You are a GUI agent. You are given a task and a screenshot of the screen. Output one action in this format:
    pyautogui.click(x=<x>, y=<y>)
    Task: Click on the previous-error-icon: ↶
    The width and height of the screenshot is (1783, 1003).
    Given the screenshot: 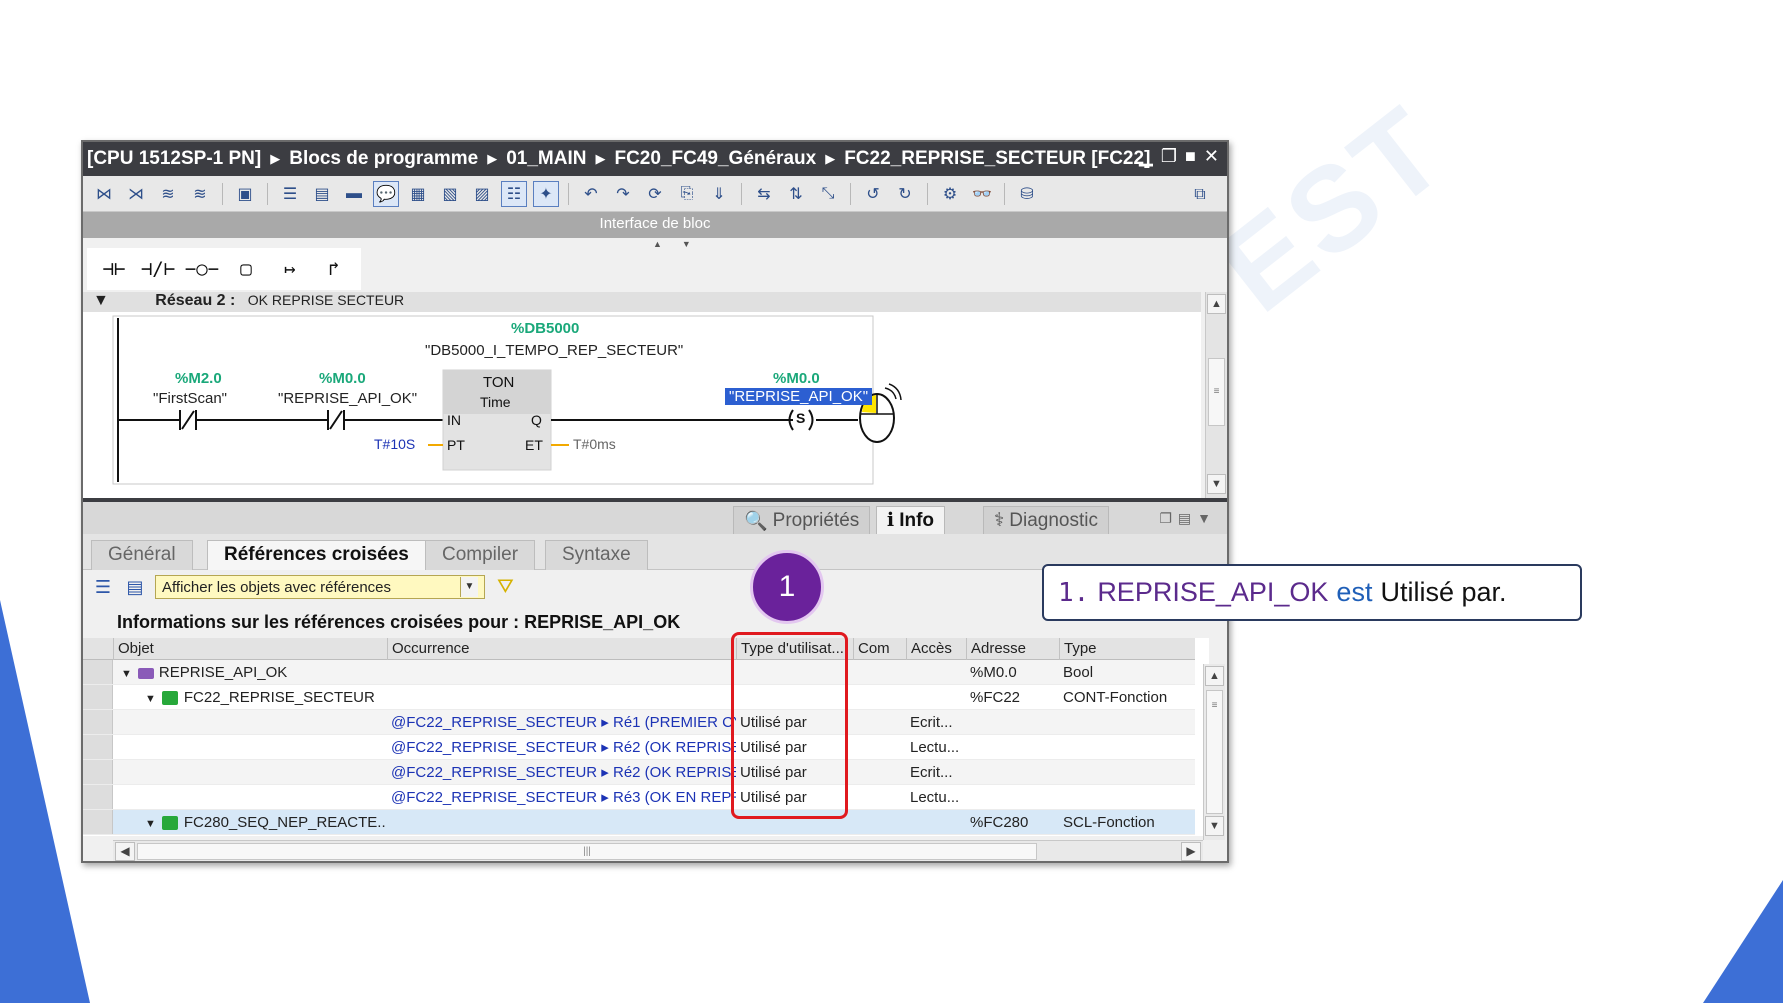 What is the action you would take?
    pyautogui.click(x=591, y=194)
    